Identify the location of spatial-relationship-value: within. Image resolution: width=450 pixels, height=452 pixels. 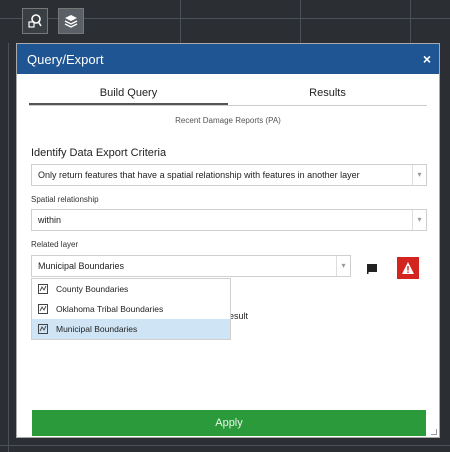
(50, 220).